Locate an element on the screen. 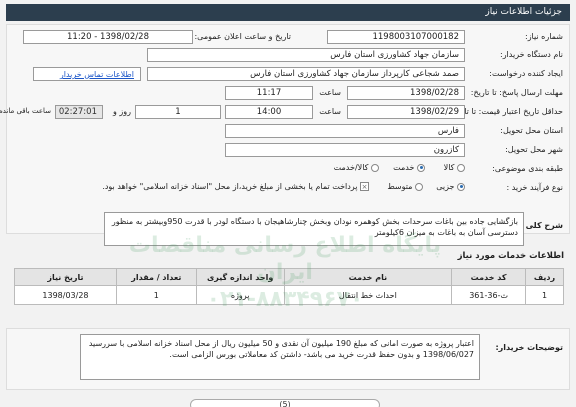  footer-button: (5) is located at coordinates (285, 403).